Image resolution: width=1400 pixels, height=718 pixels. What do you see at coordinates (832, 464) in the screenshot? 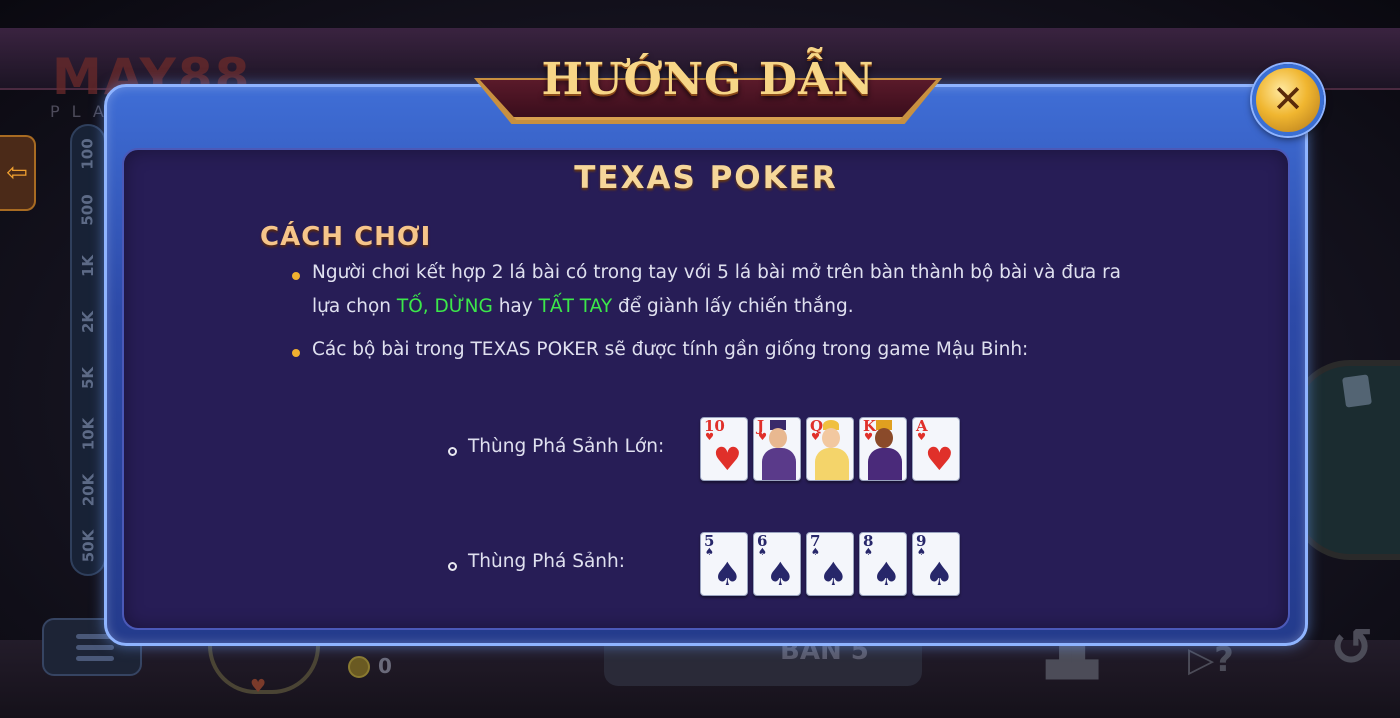
I see `queen-robe` at bounding box center [832, 464].